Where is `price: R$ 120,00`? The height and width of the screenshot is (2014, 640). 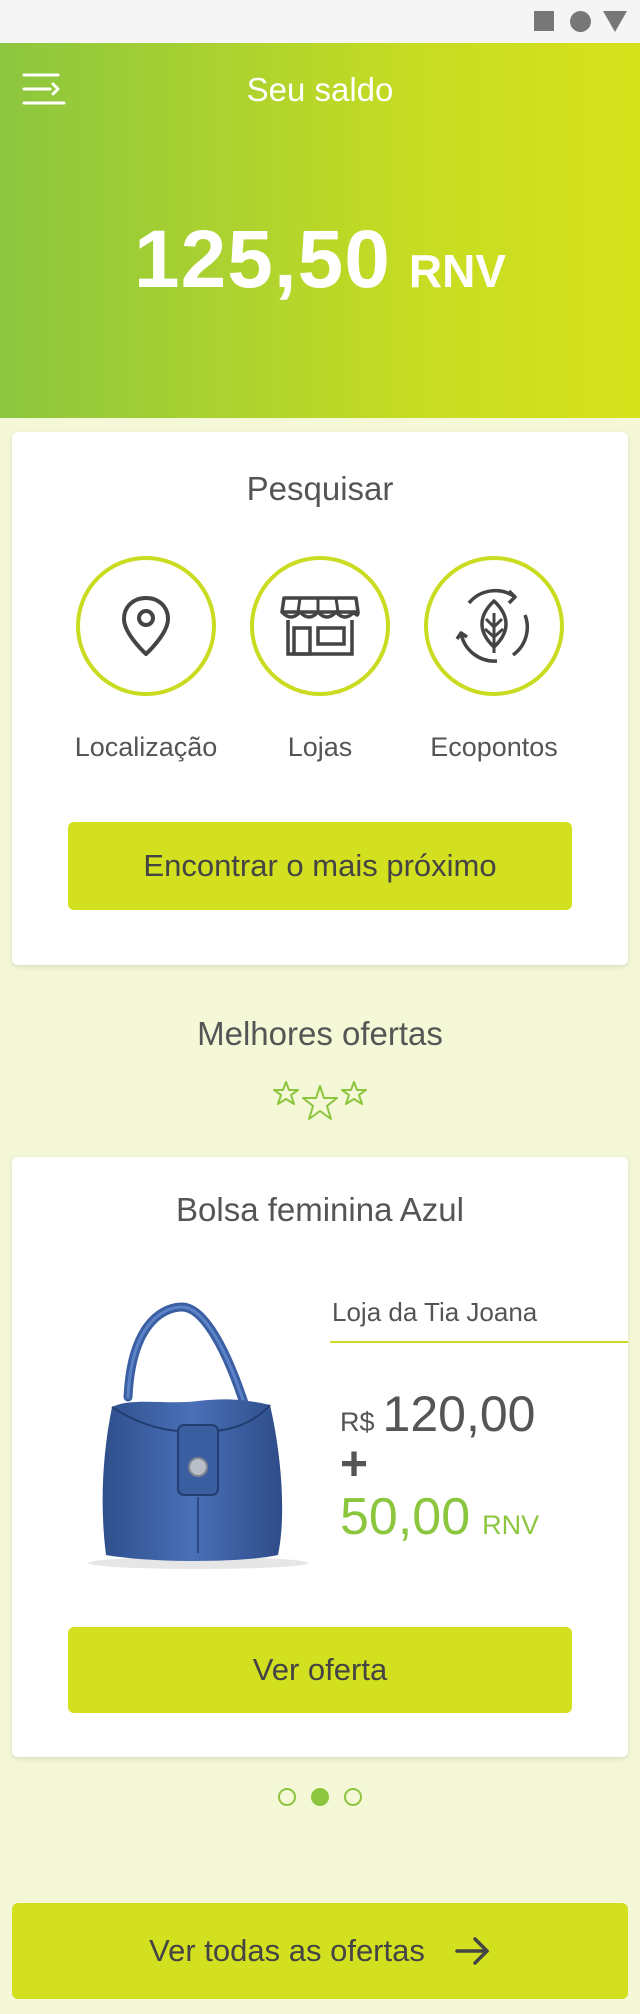 price: R$ 120,00 is located at coordinates (437, 1414).